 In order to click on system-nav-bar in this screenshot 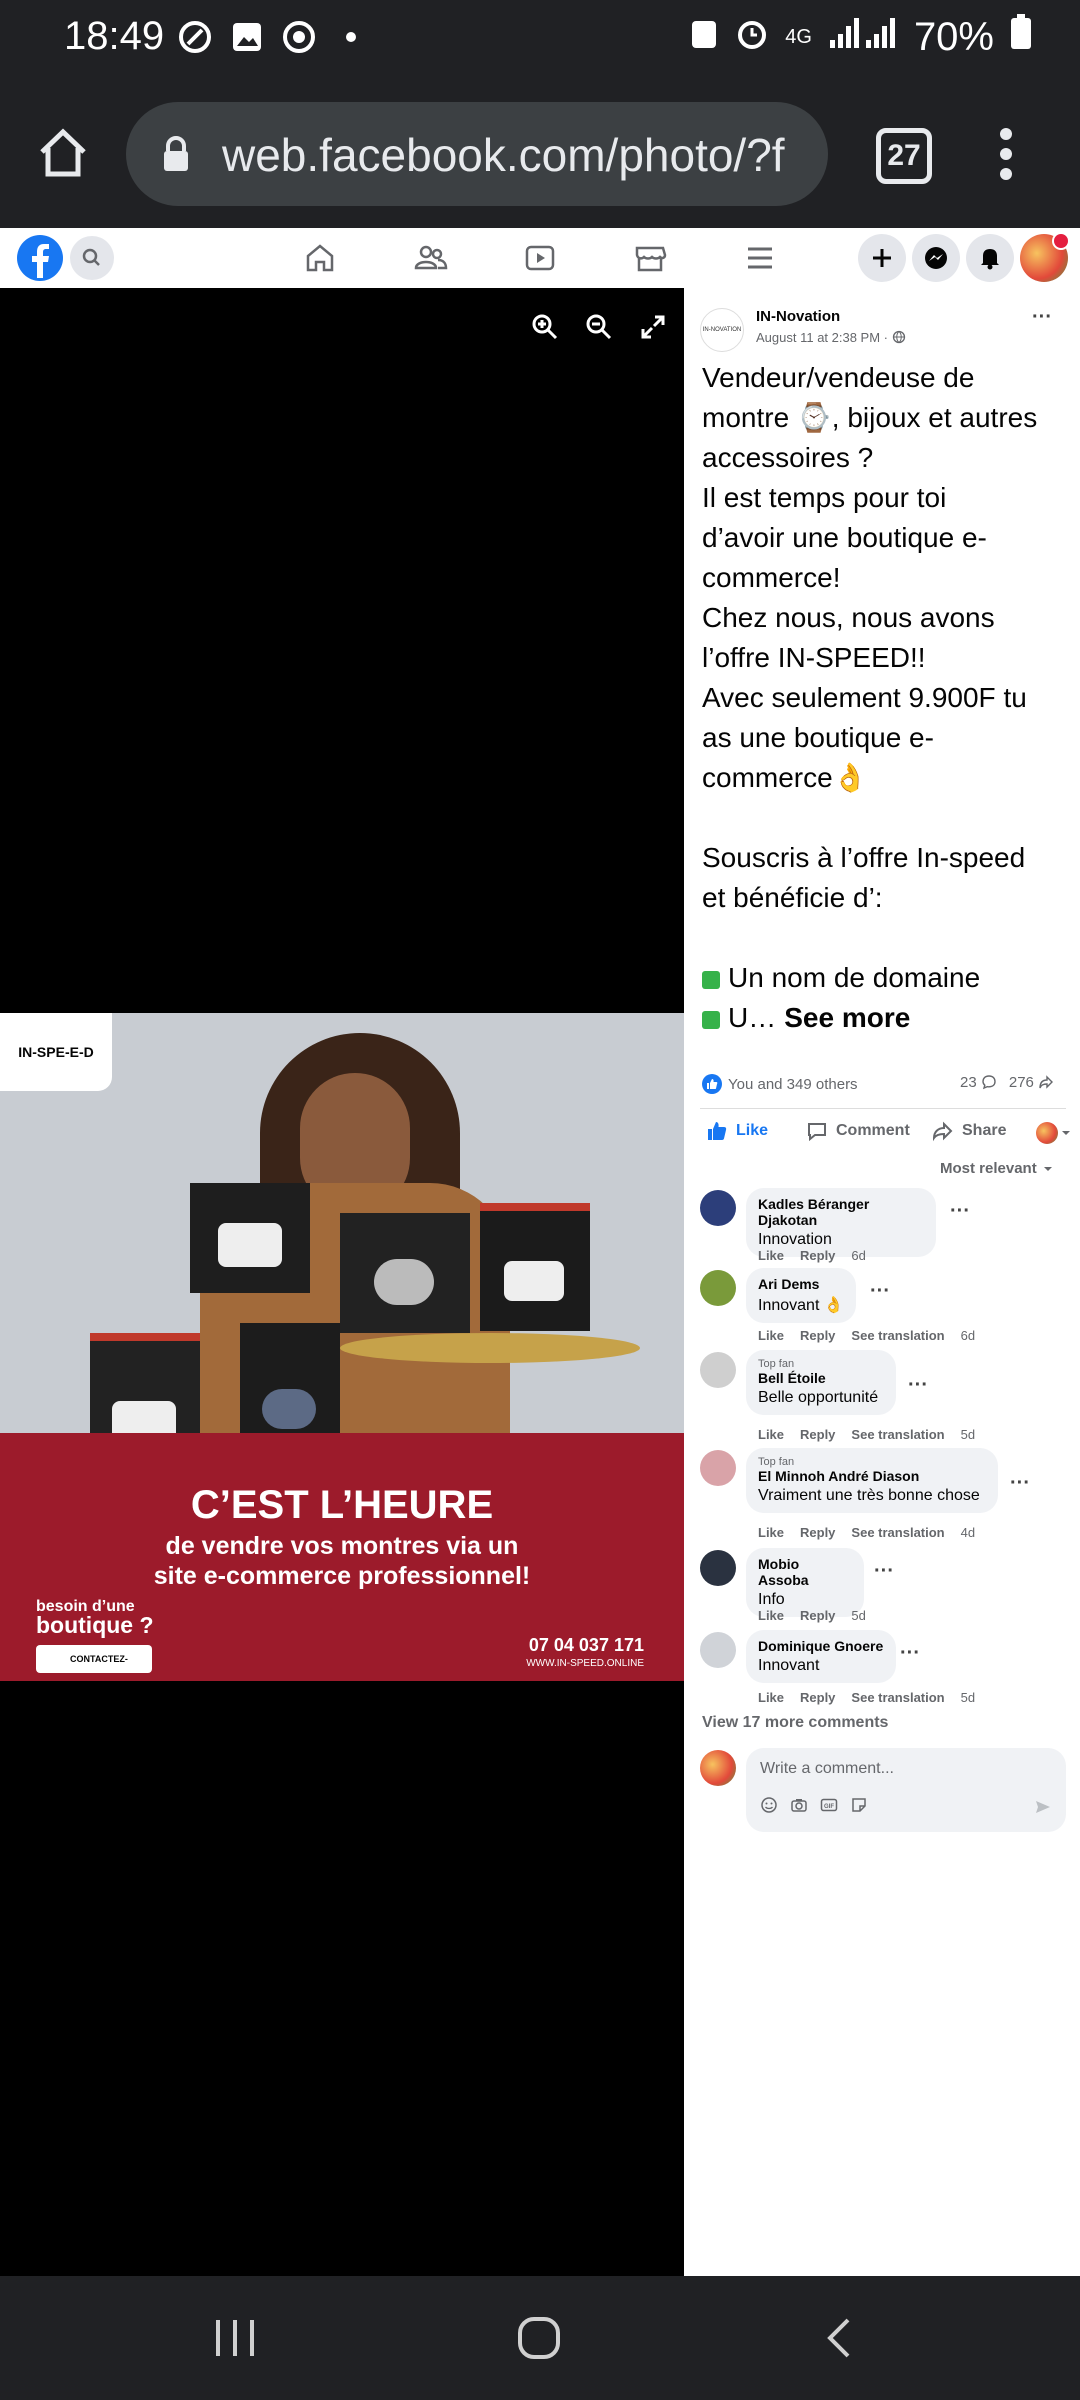, I will do `click(540, 2338)`.